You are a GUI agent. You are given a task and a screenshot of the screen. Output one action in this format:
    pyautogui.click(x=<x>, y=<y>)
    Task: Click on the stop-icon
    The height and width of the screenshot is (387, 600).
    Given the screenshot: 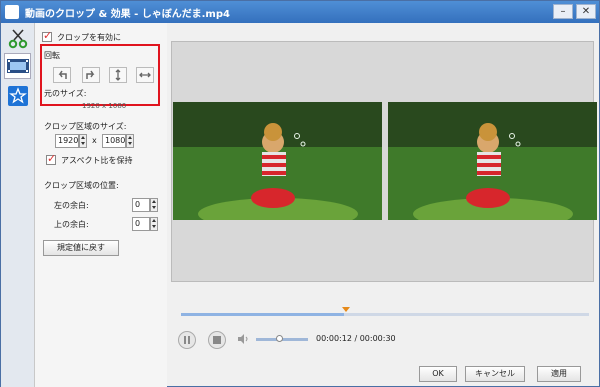 What is the action you would take?
    pyautogui.click(x=217, y=340)
    